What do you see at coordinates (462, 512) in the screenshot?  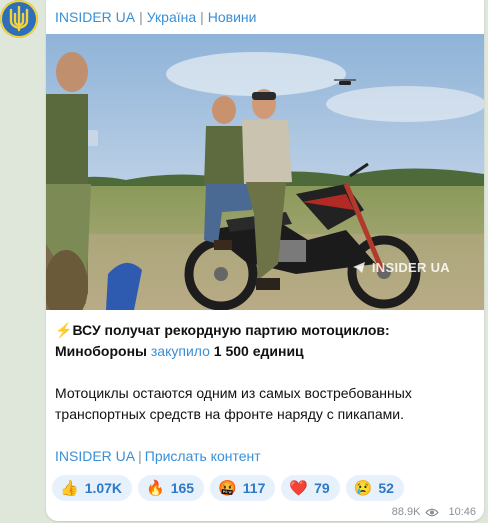 I see `message-time: 10:46` at bounding box center [462, 512].